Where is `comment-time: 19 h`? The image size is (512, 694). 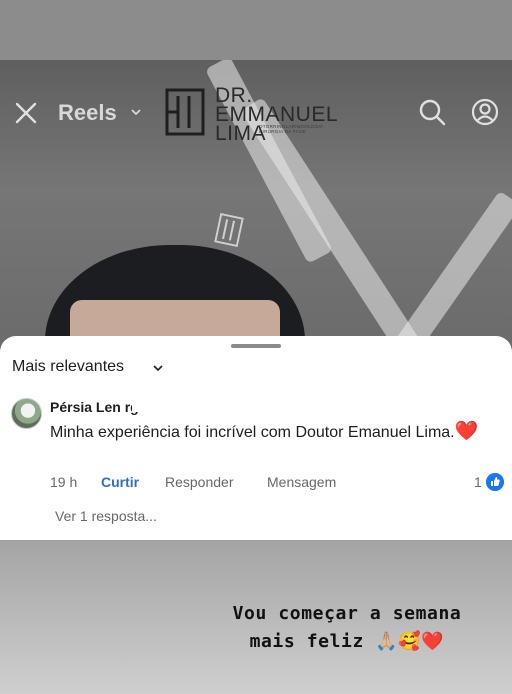 comment-time: 19 h is located at coordinates (64, 482).